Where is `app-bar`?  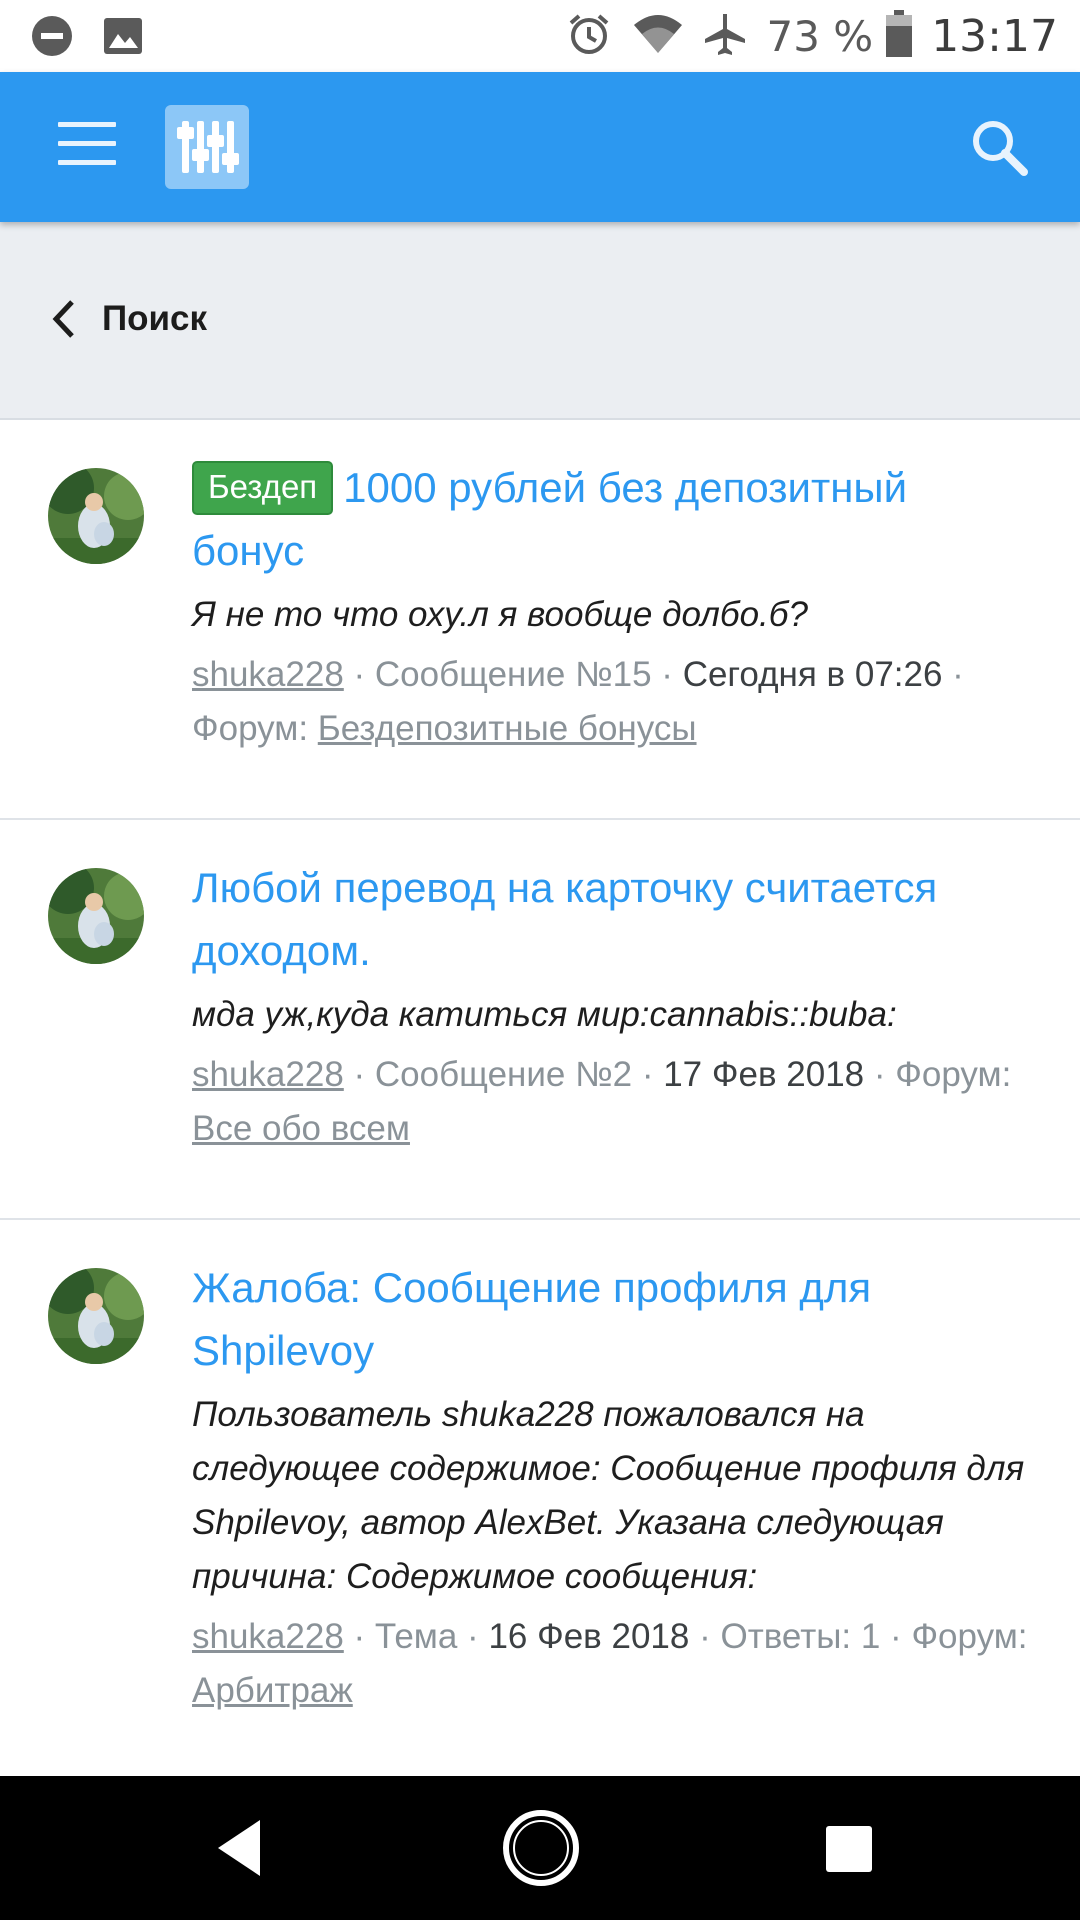 app-bar is located at coordinates (540, 147).